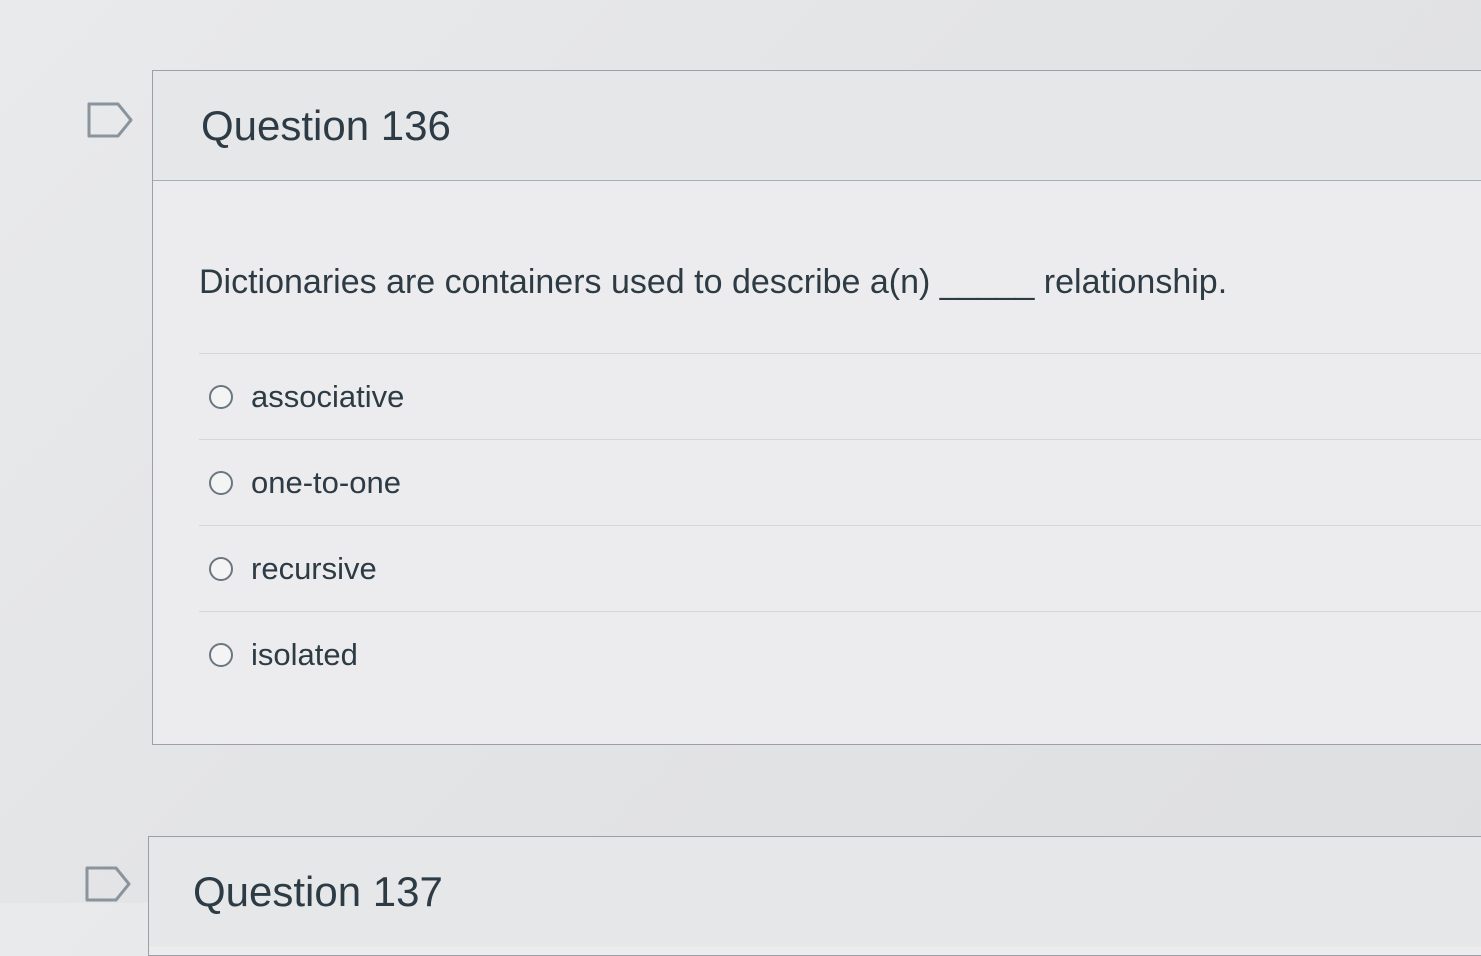  Describe the element at coordinates (817, 126) in the screenshot. I see `question-header: Question 136` at that location.